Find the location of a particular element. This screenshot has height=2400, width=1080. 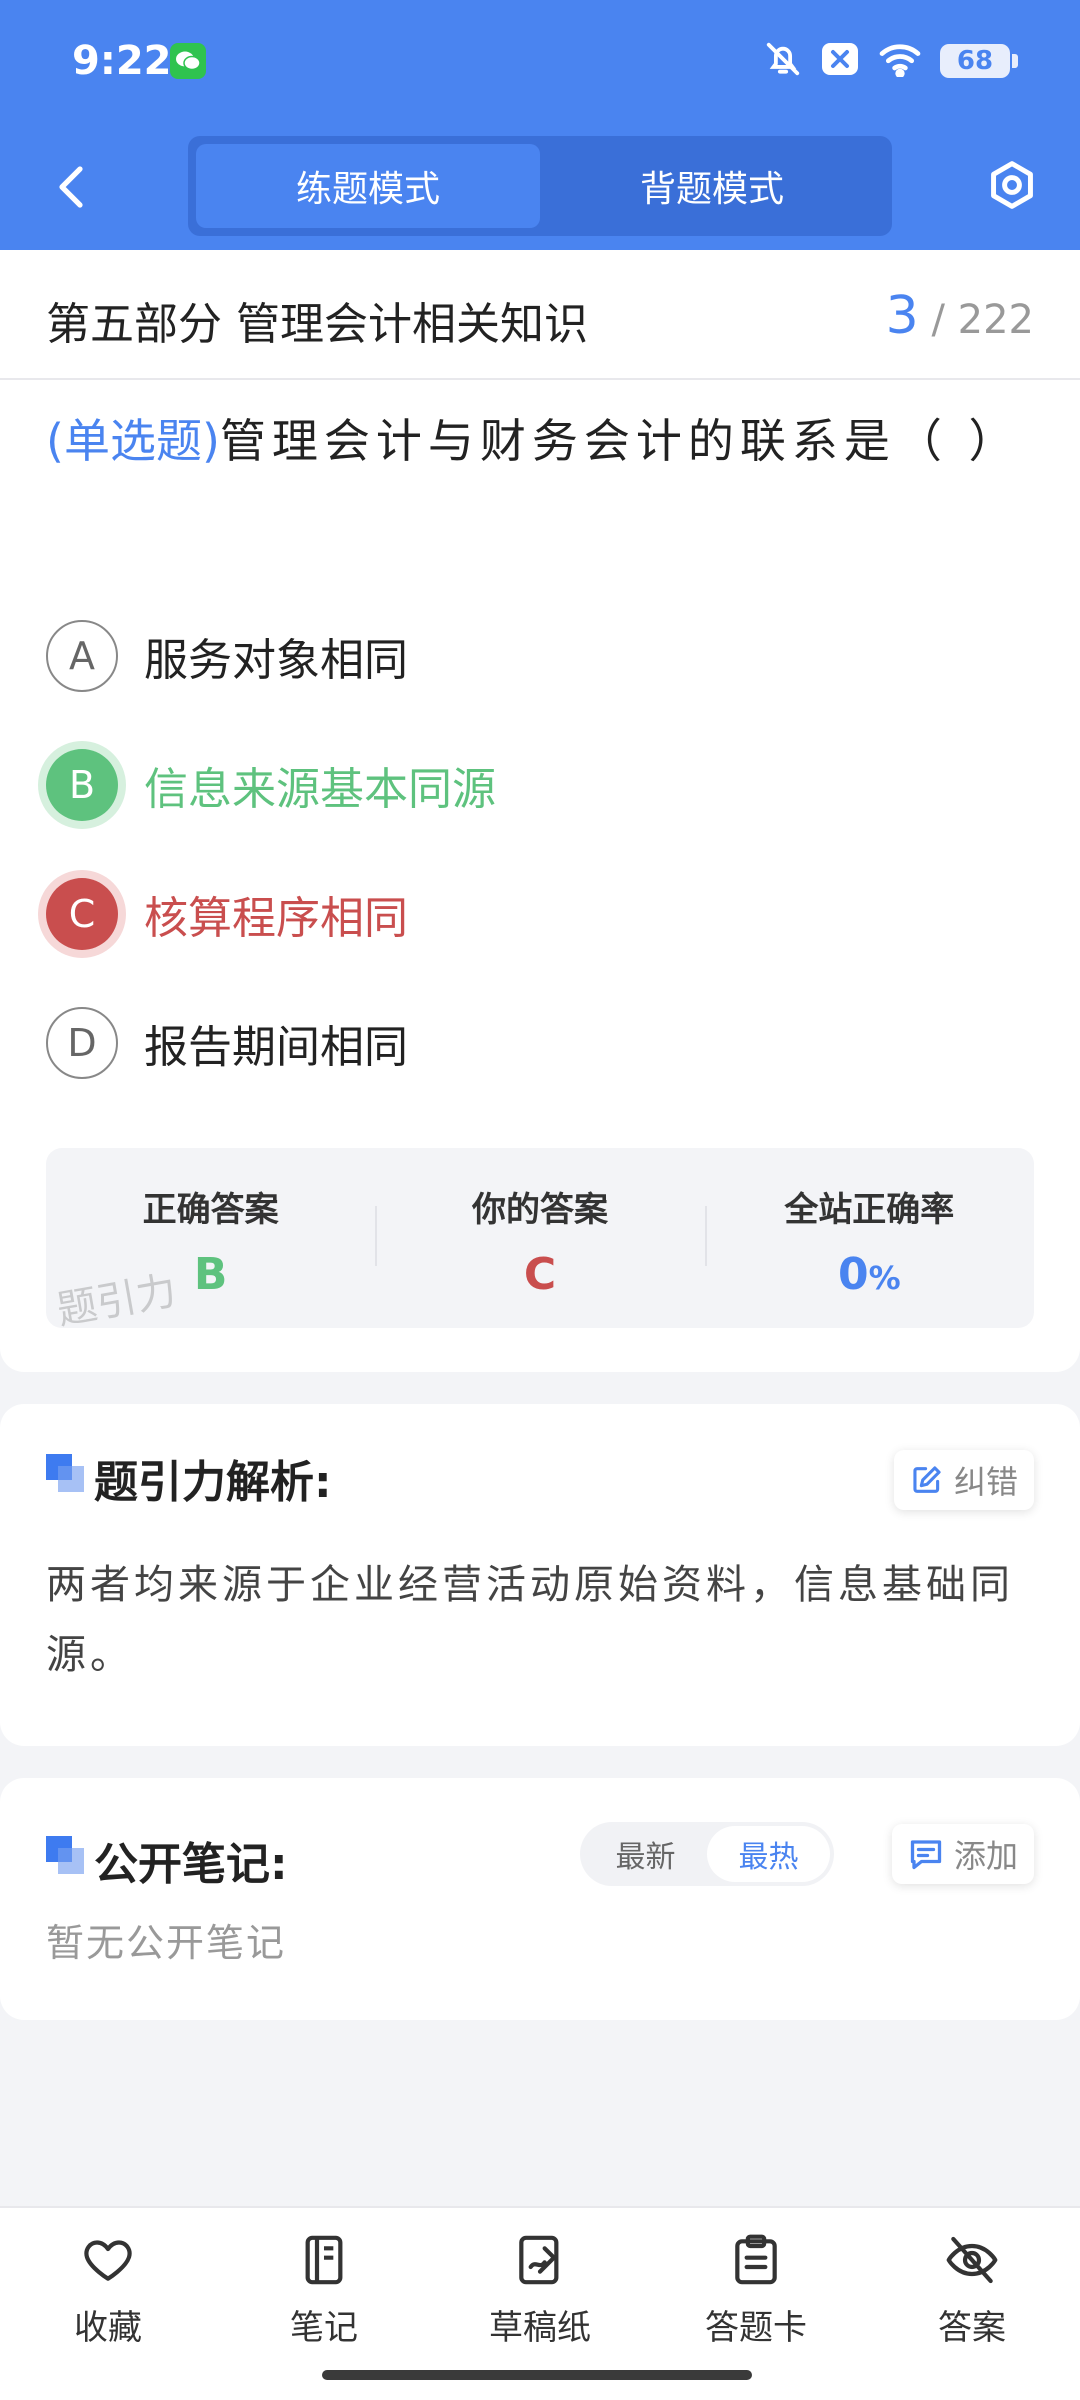

option-a: A 服务对象相同 is located at coordinates (227, 656).